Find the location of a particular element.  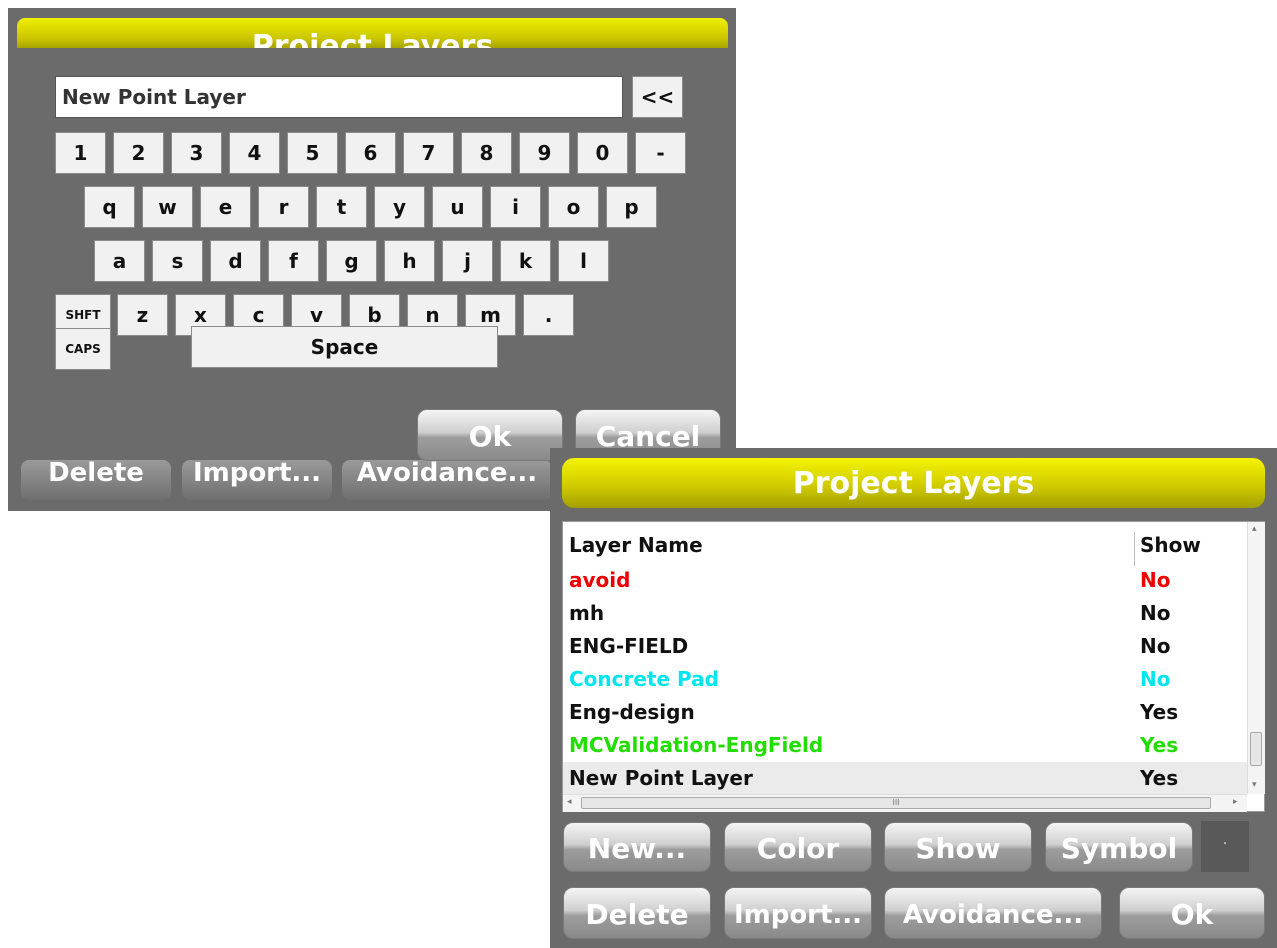

key-h: h is located at coordinates (409, 261).